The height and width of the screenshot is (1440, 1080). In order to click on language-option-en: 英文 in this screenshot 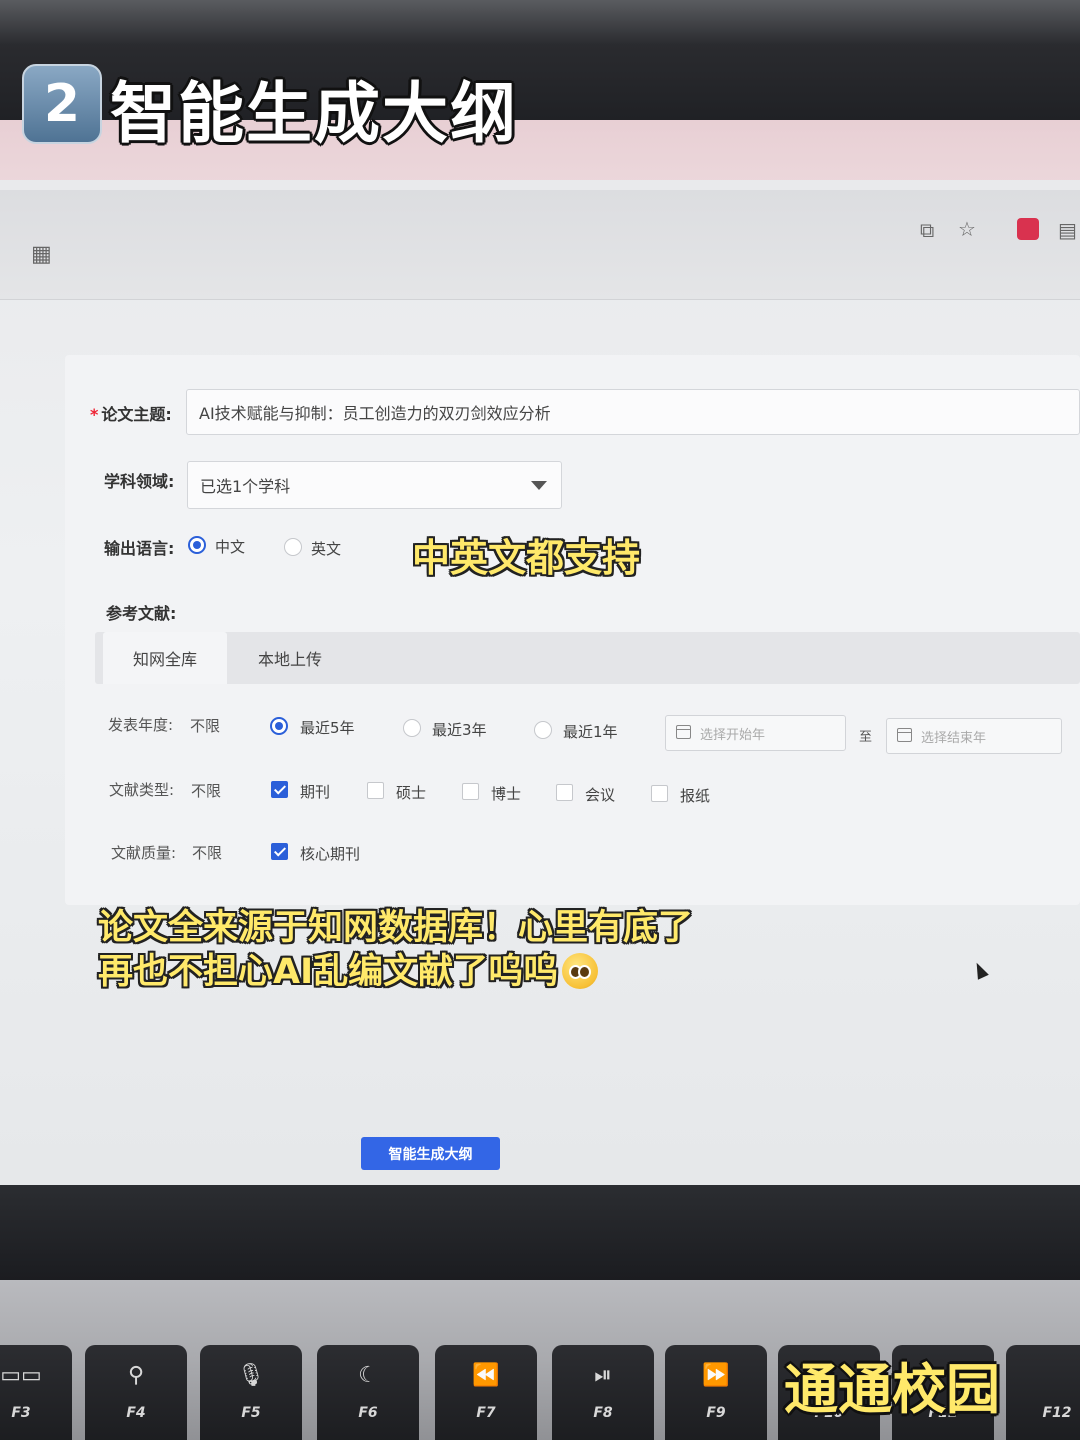, I will do `click(326, 549)`.